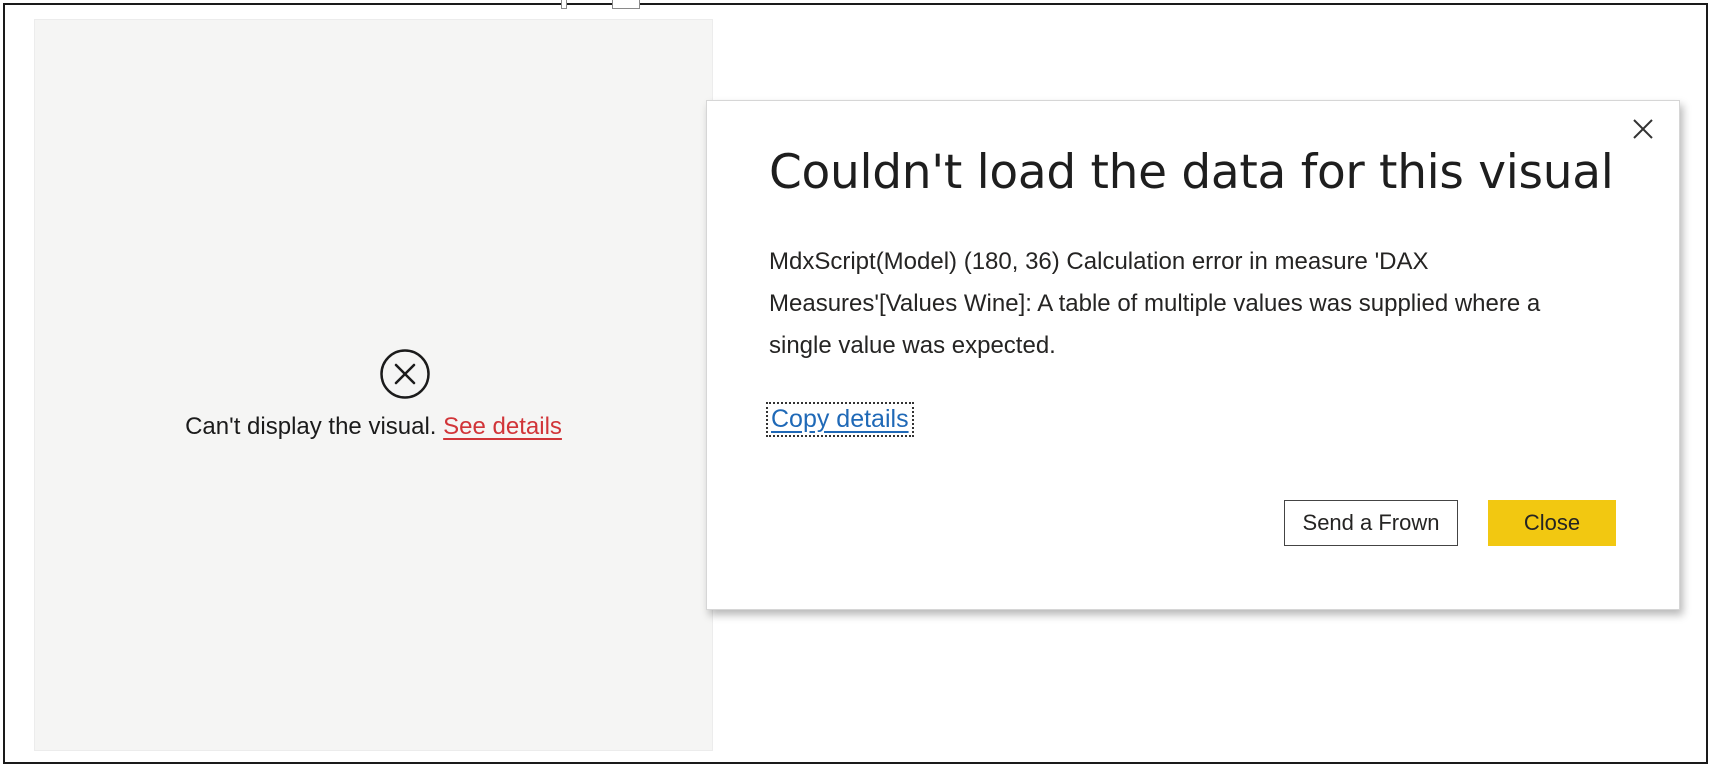 The width and height of the screenshot is (1713, 769). What do you see at coordinates (1371, 523) in the screenshot?
I see `send-frown-button: Send a Frown` at bounding box center [1371, 523].